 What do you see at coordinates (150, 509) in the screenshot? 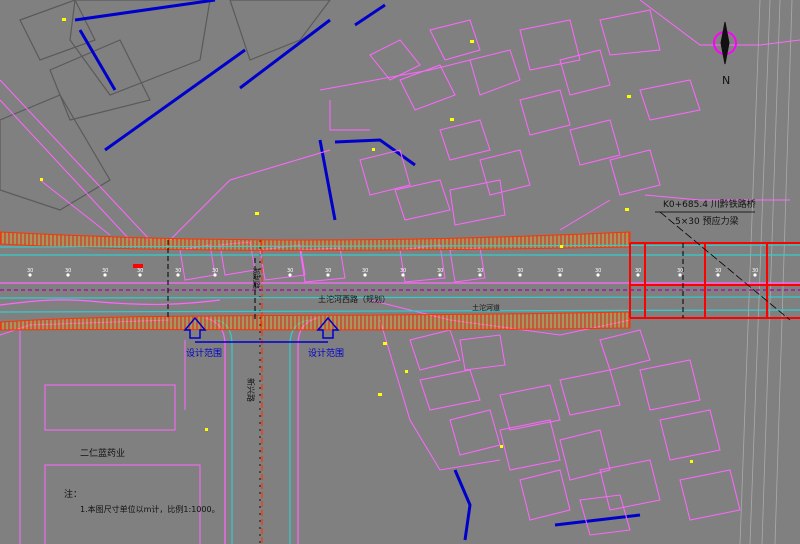
I see `notes-line1: 1.本图尺寸单位以m计，比例1:1000。` at bounding box center [150, 509].